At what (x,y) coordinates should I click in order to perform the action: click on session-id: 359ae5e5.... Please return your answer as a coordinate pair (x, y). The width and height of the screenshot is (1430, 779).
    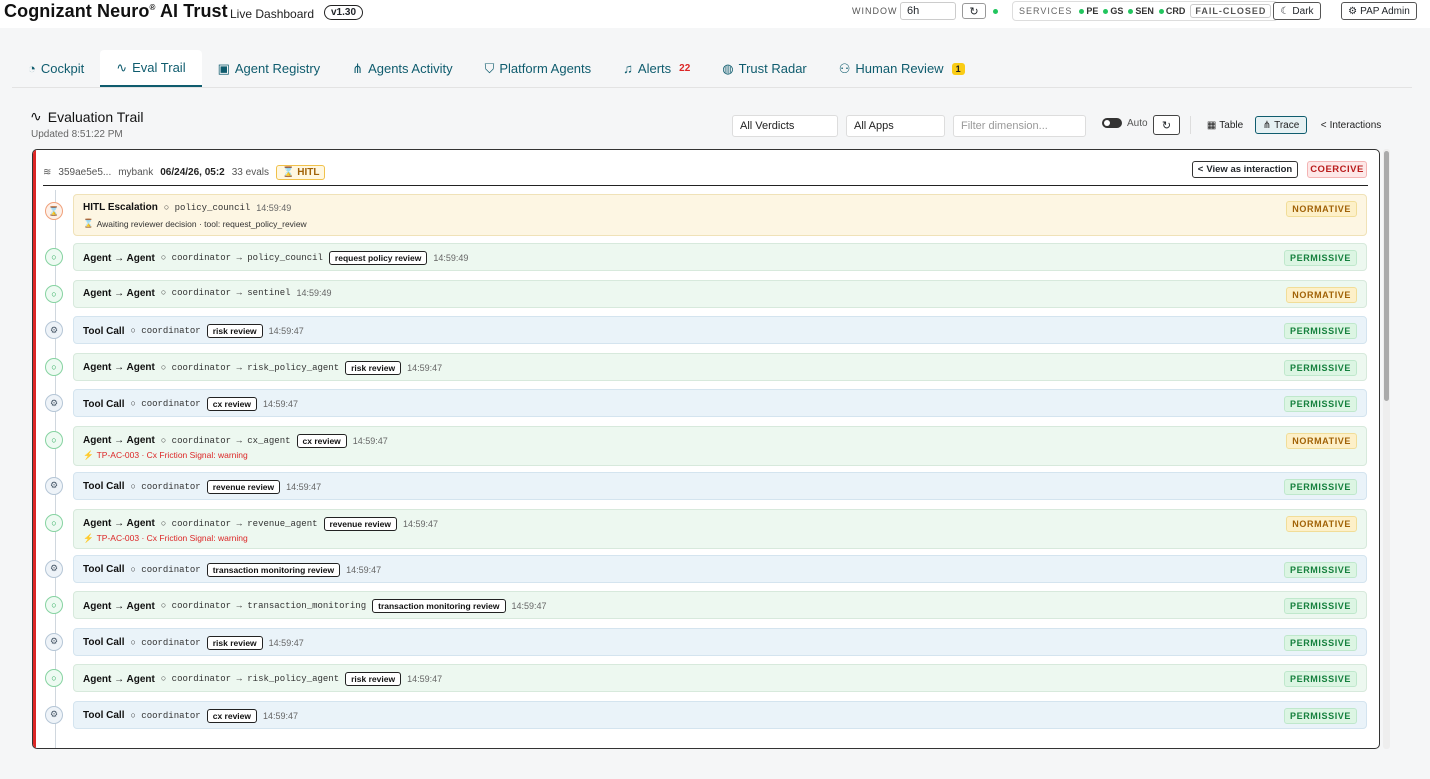
    Looking at the image, I should click on (84, 172).